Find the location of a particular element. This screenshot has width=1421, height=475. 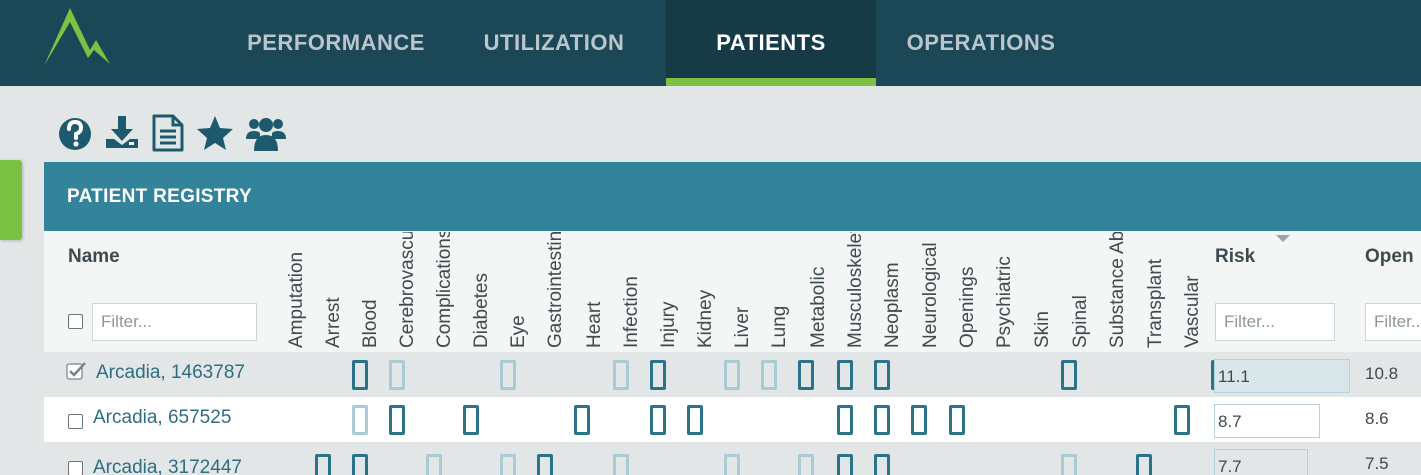

column-header-eye: Eye is located at coordinates (518, 290).